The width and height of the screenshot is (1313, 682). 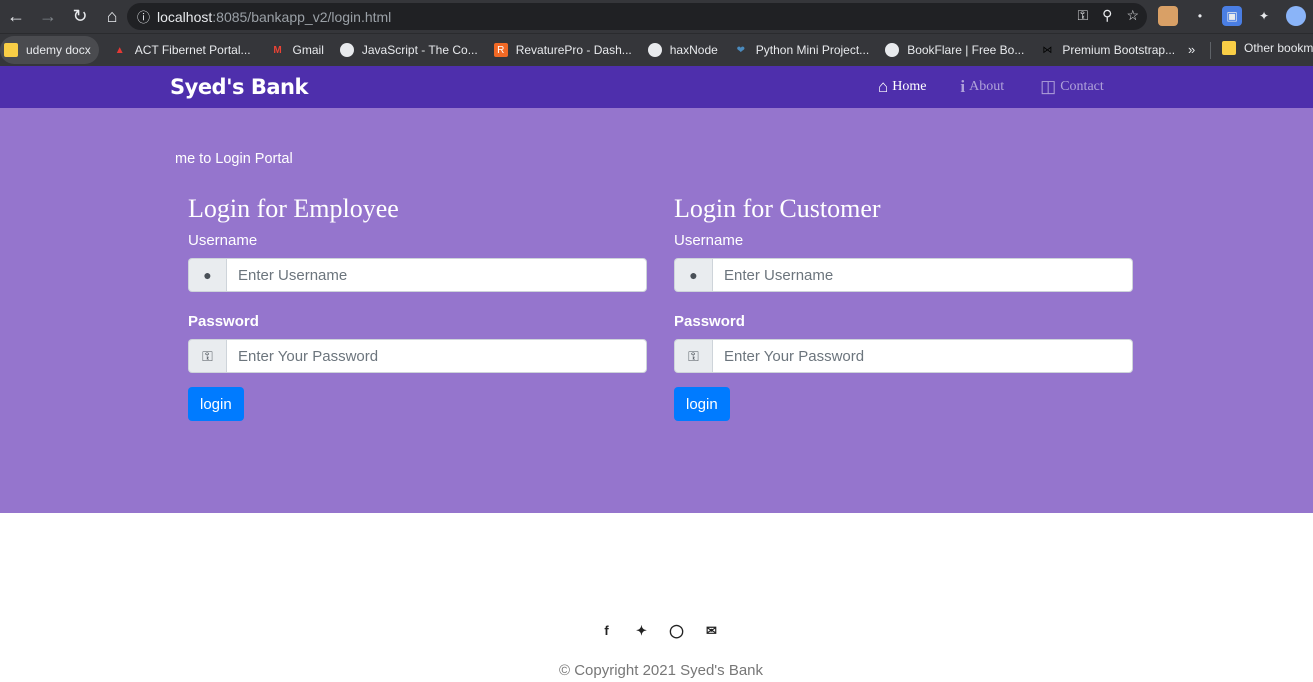 What do you see at coordinates (883, 86) in the screenshot?
I see `home-icon: ⌂` at bounding box center [883, 86].